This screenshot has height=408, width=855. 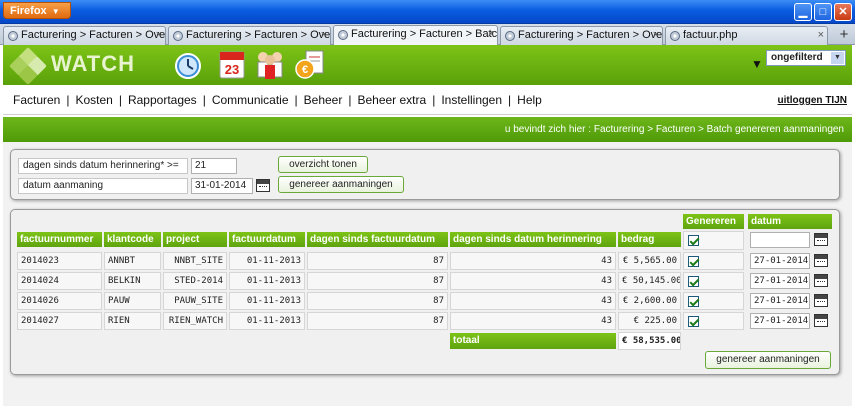 What do you see at coordinates (844, 35) in the screenshot?
I see `new-tab-button: +` at bounding box center [844, 35].